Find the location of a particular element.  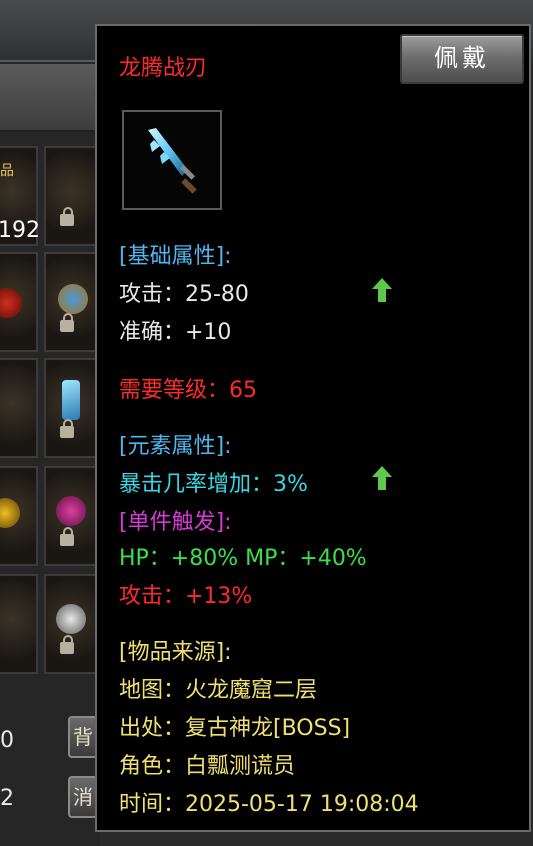

attack-bonus: 攻击：+13% is located at coordinates (186, 596).